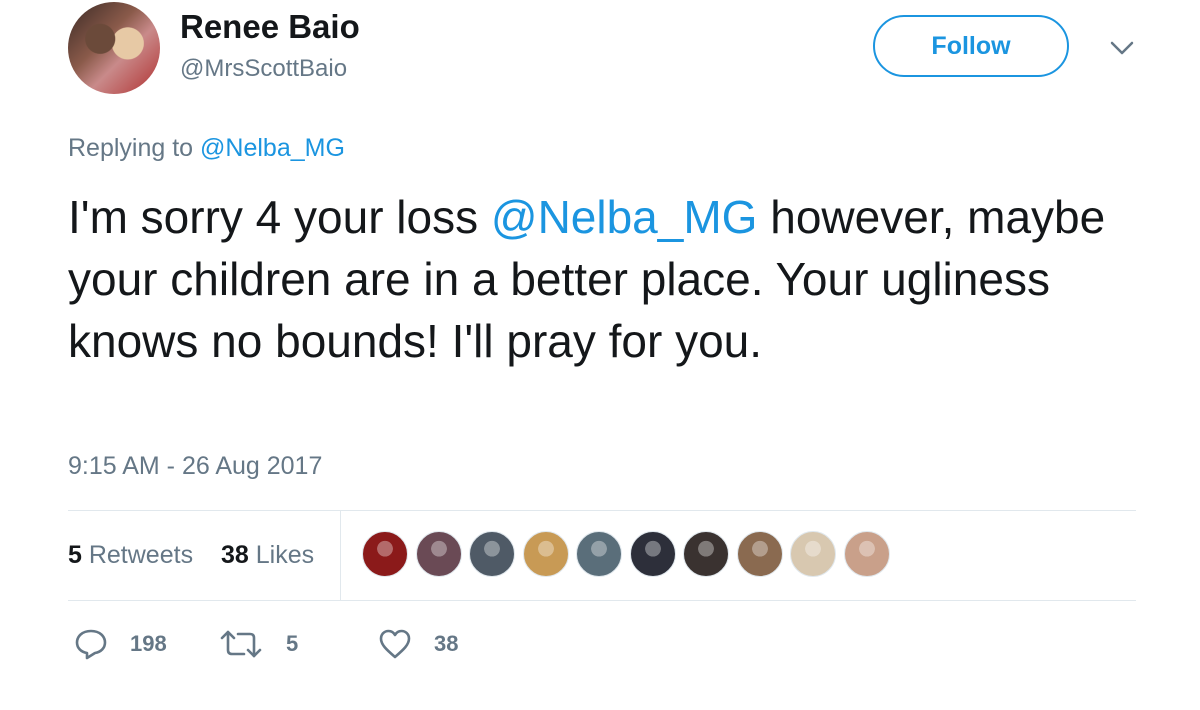  Describe the element at coordinates (602, 600) in the screenshot. I see `divider-bottom` at that location.